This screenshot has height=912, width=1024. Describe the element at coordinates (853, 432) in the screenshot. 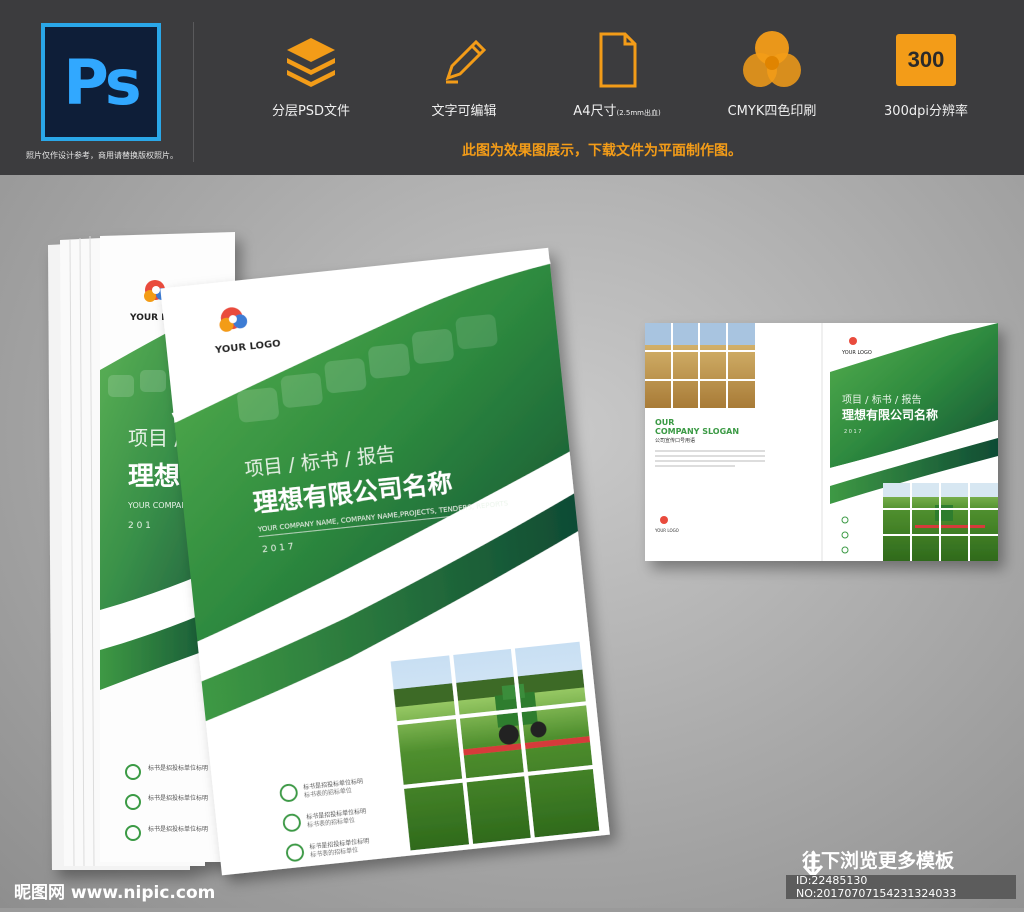

I see `spread-year: 2 0 1 7` at that location.